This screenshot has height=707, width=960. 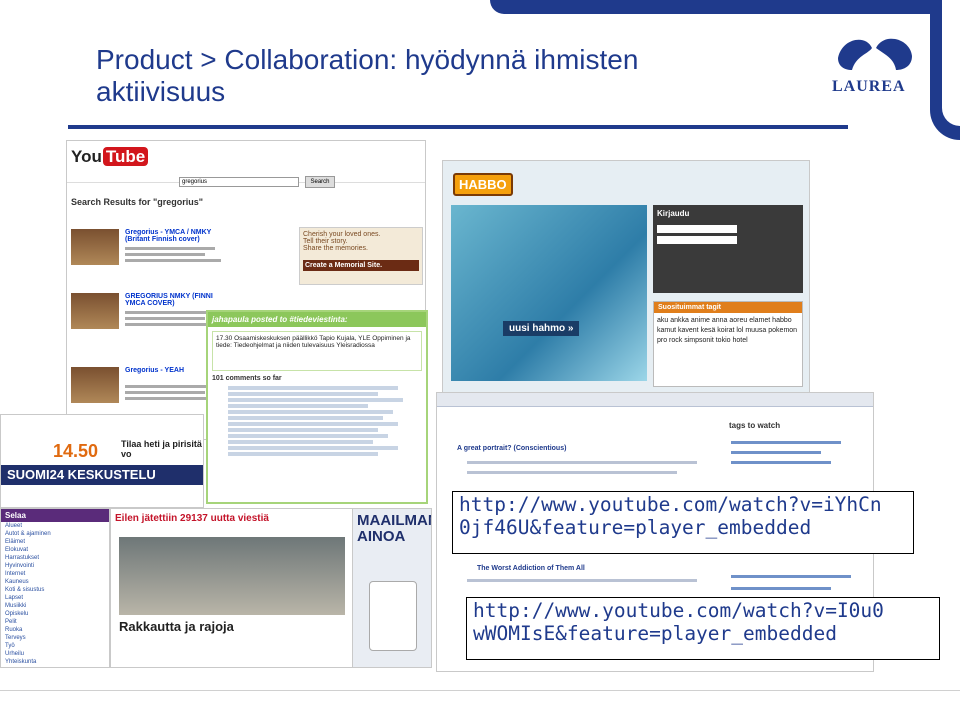 What do you see at coordinates (394, 528) in the screenshot?
I see `maailman-ainoa-title: MAAILMAN AINOA` at bounding box center [394, 528].